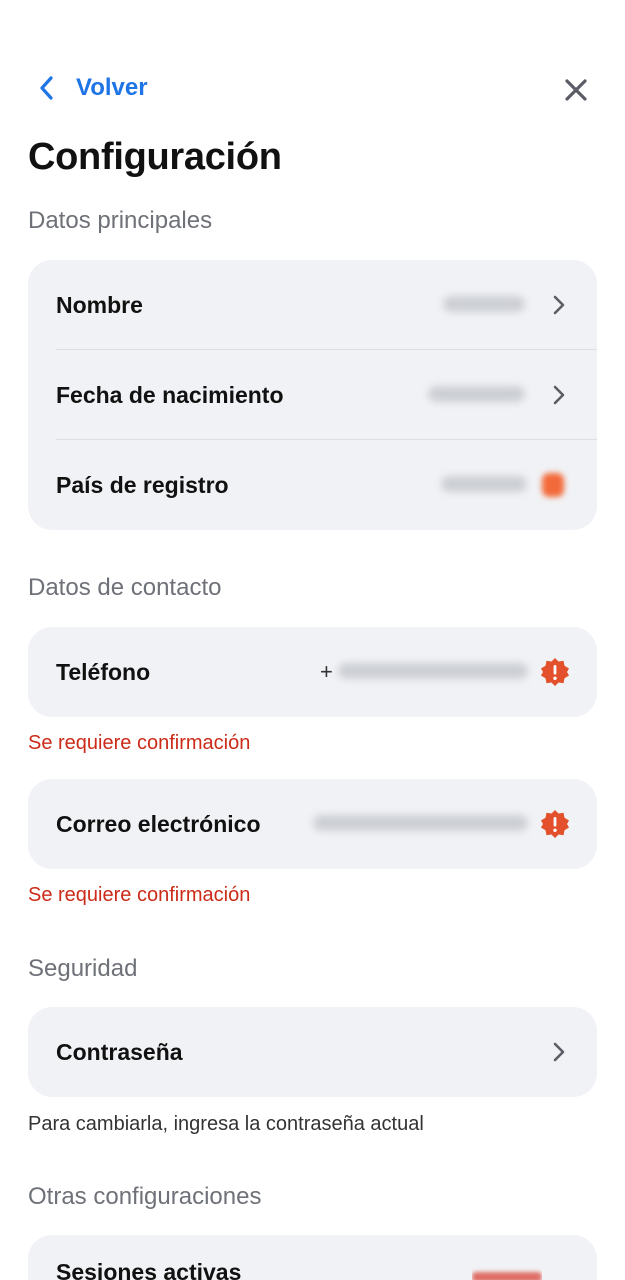  Describe the element at coordinates (484, 304) in the screenshot. I see `name-value-redacted` at that location.